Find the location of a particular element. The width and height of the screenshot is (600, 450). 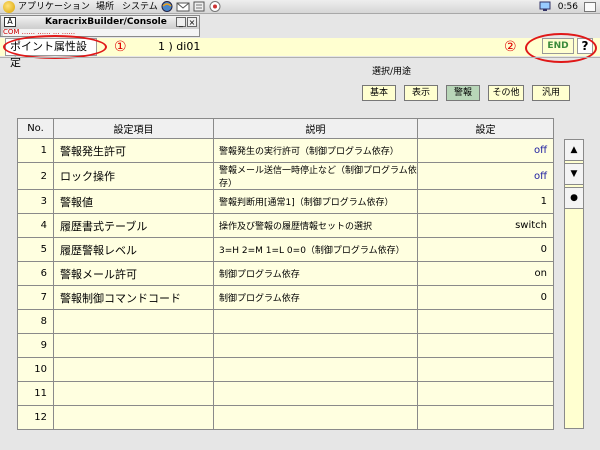

category-other-button: その他 is located at coordinates (506, 93).